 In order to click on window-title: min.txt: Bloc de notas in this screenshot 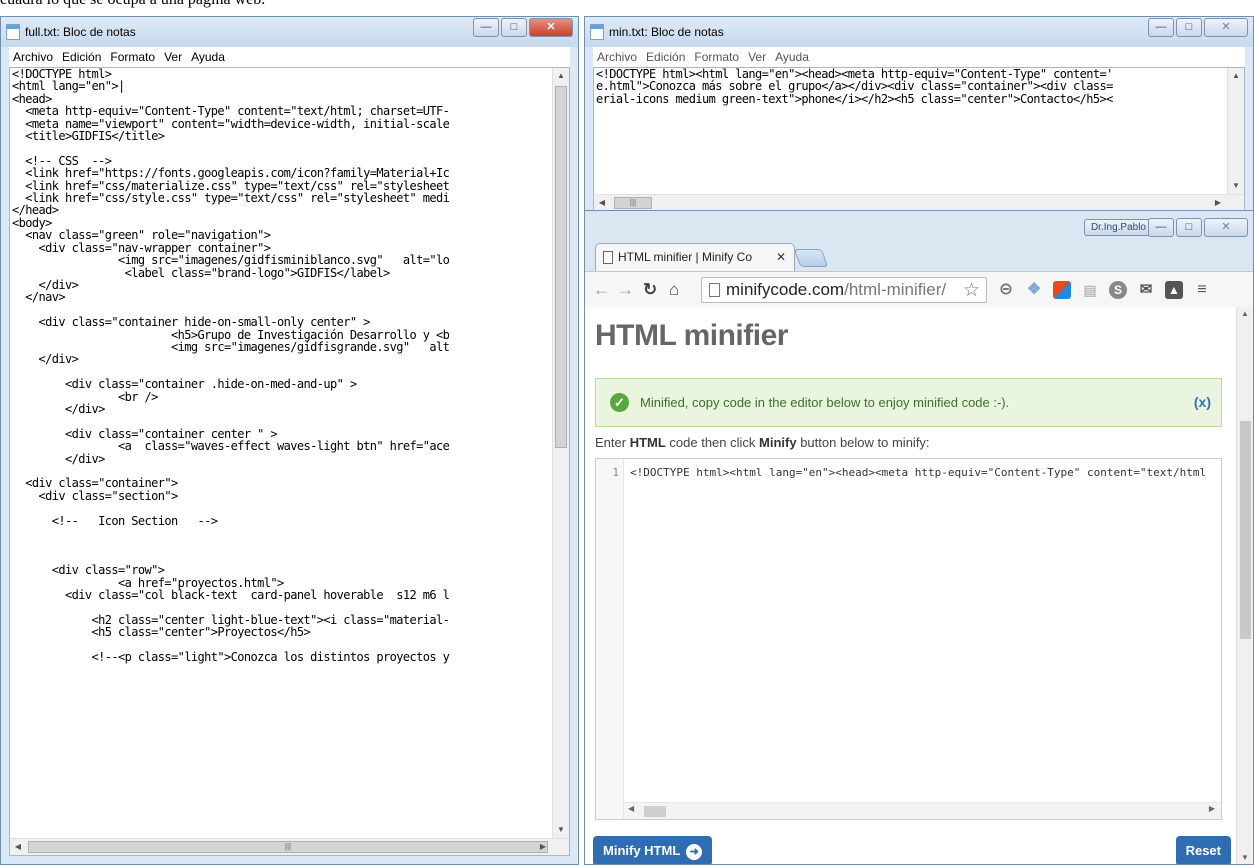, I will do `click(666, 32)`.